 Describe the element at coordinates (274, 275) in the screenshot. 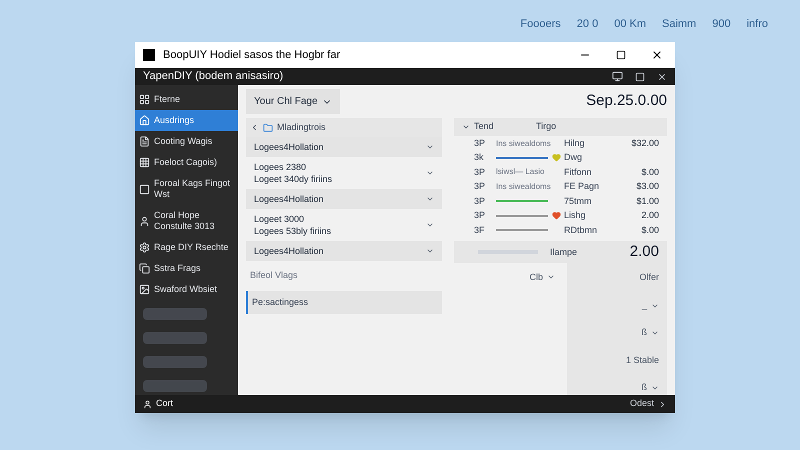

I see `section-label: Bifeol Vlags` at that location.